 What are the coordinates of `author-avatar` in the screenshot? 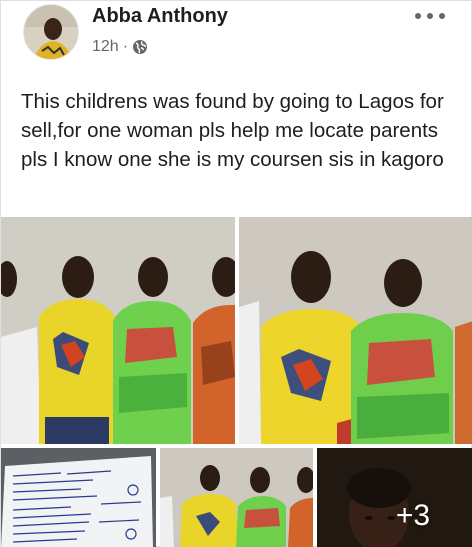 It's located at (51, 32).